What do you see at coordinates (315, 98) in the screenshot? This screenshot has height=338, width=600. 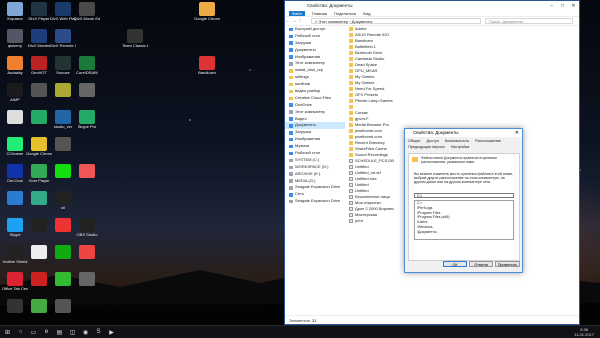 I see `nav-item: Creative Cloud Files` at bounding box center [315, 98].